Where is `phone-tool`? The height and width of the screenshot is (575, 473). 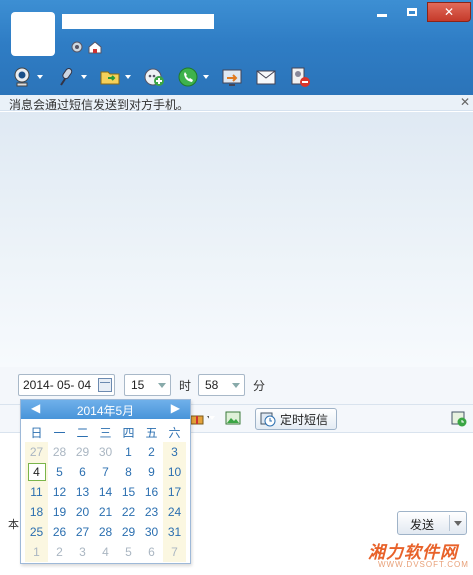 phone-tool is located at coordinates (193, 77).